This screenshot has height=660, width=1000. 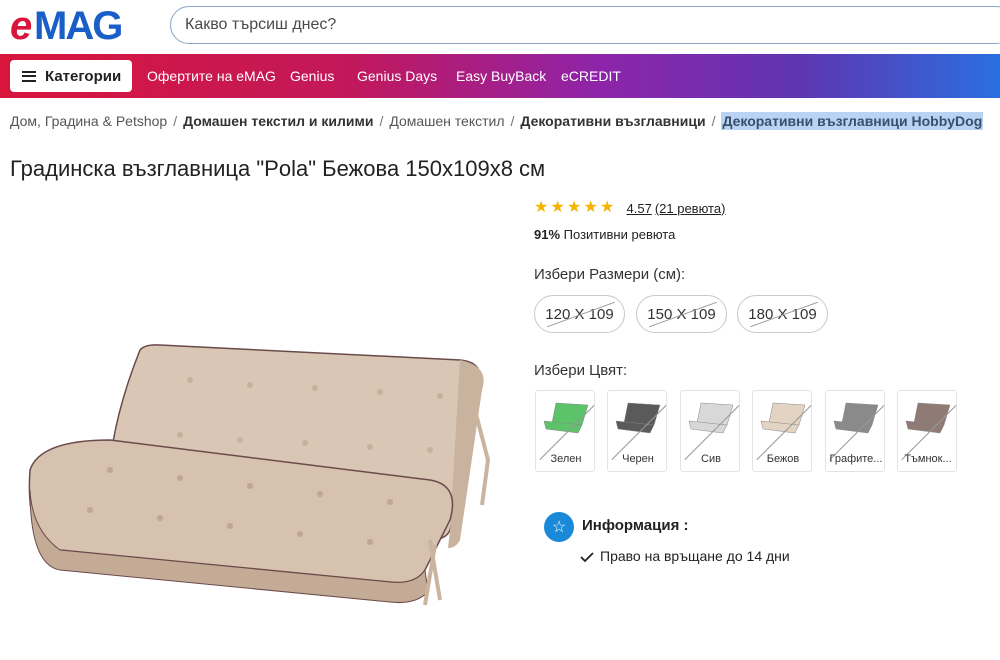 What do you see at coordinates (710, 431) in the screenshot?
I see `color-option: Сив` at bounding box center [710, 431].